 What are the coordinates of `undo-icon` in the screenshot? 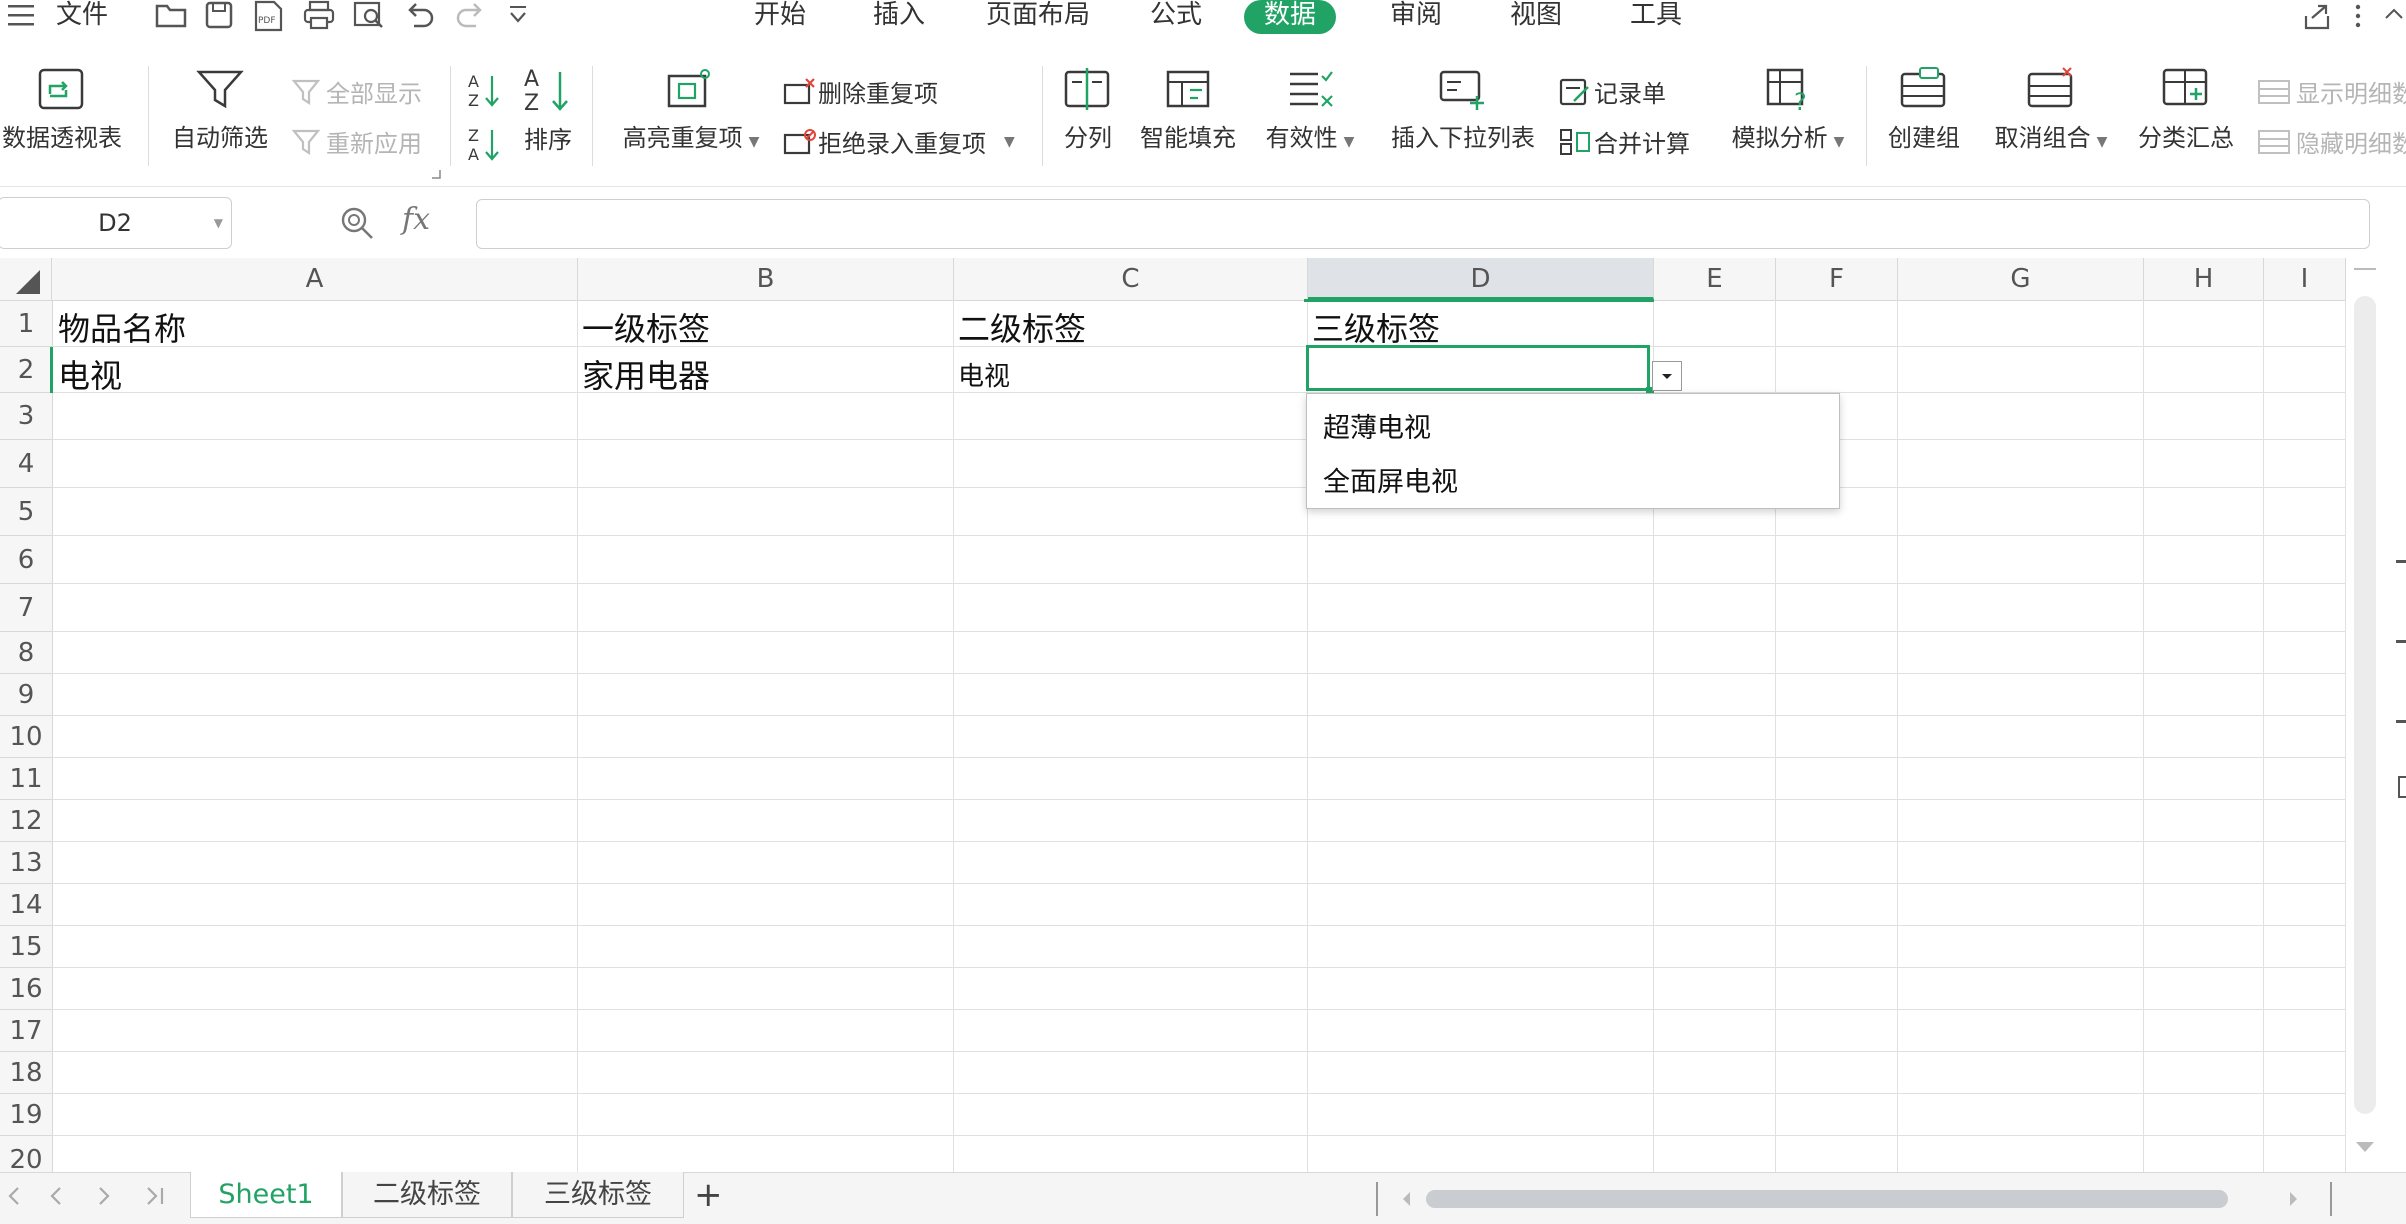 It's located at (420, 15).